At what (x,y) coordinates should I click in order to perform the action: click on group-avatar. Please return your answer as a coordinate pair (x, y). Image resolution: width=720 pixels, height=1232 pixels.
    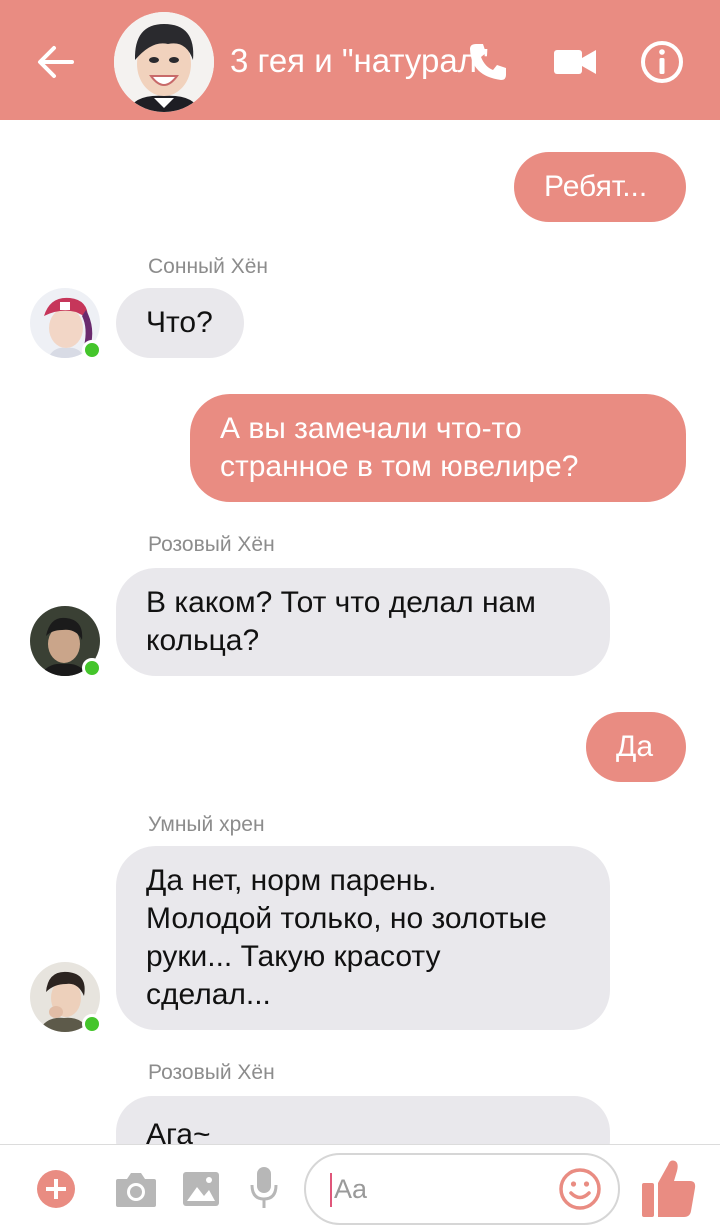
    Looking at the image, I should click on (164, 62).